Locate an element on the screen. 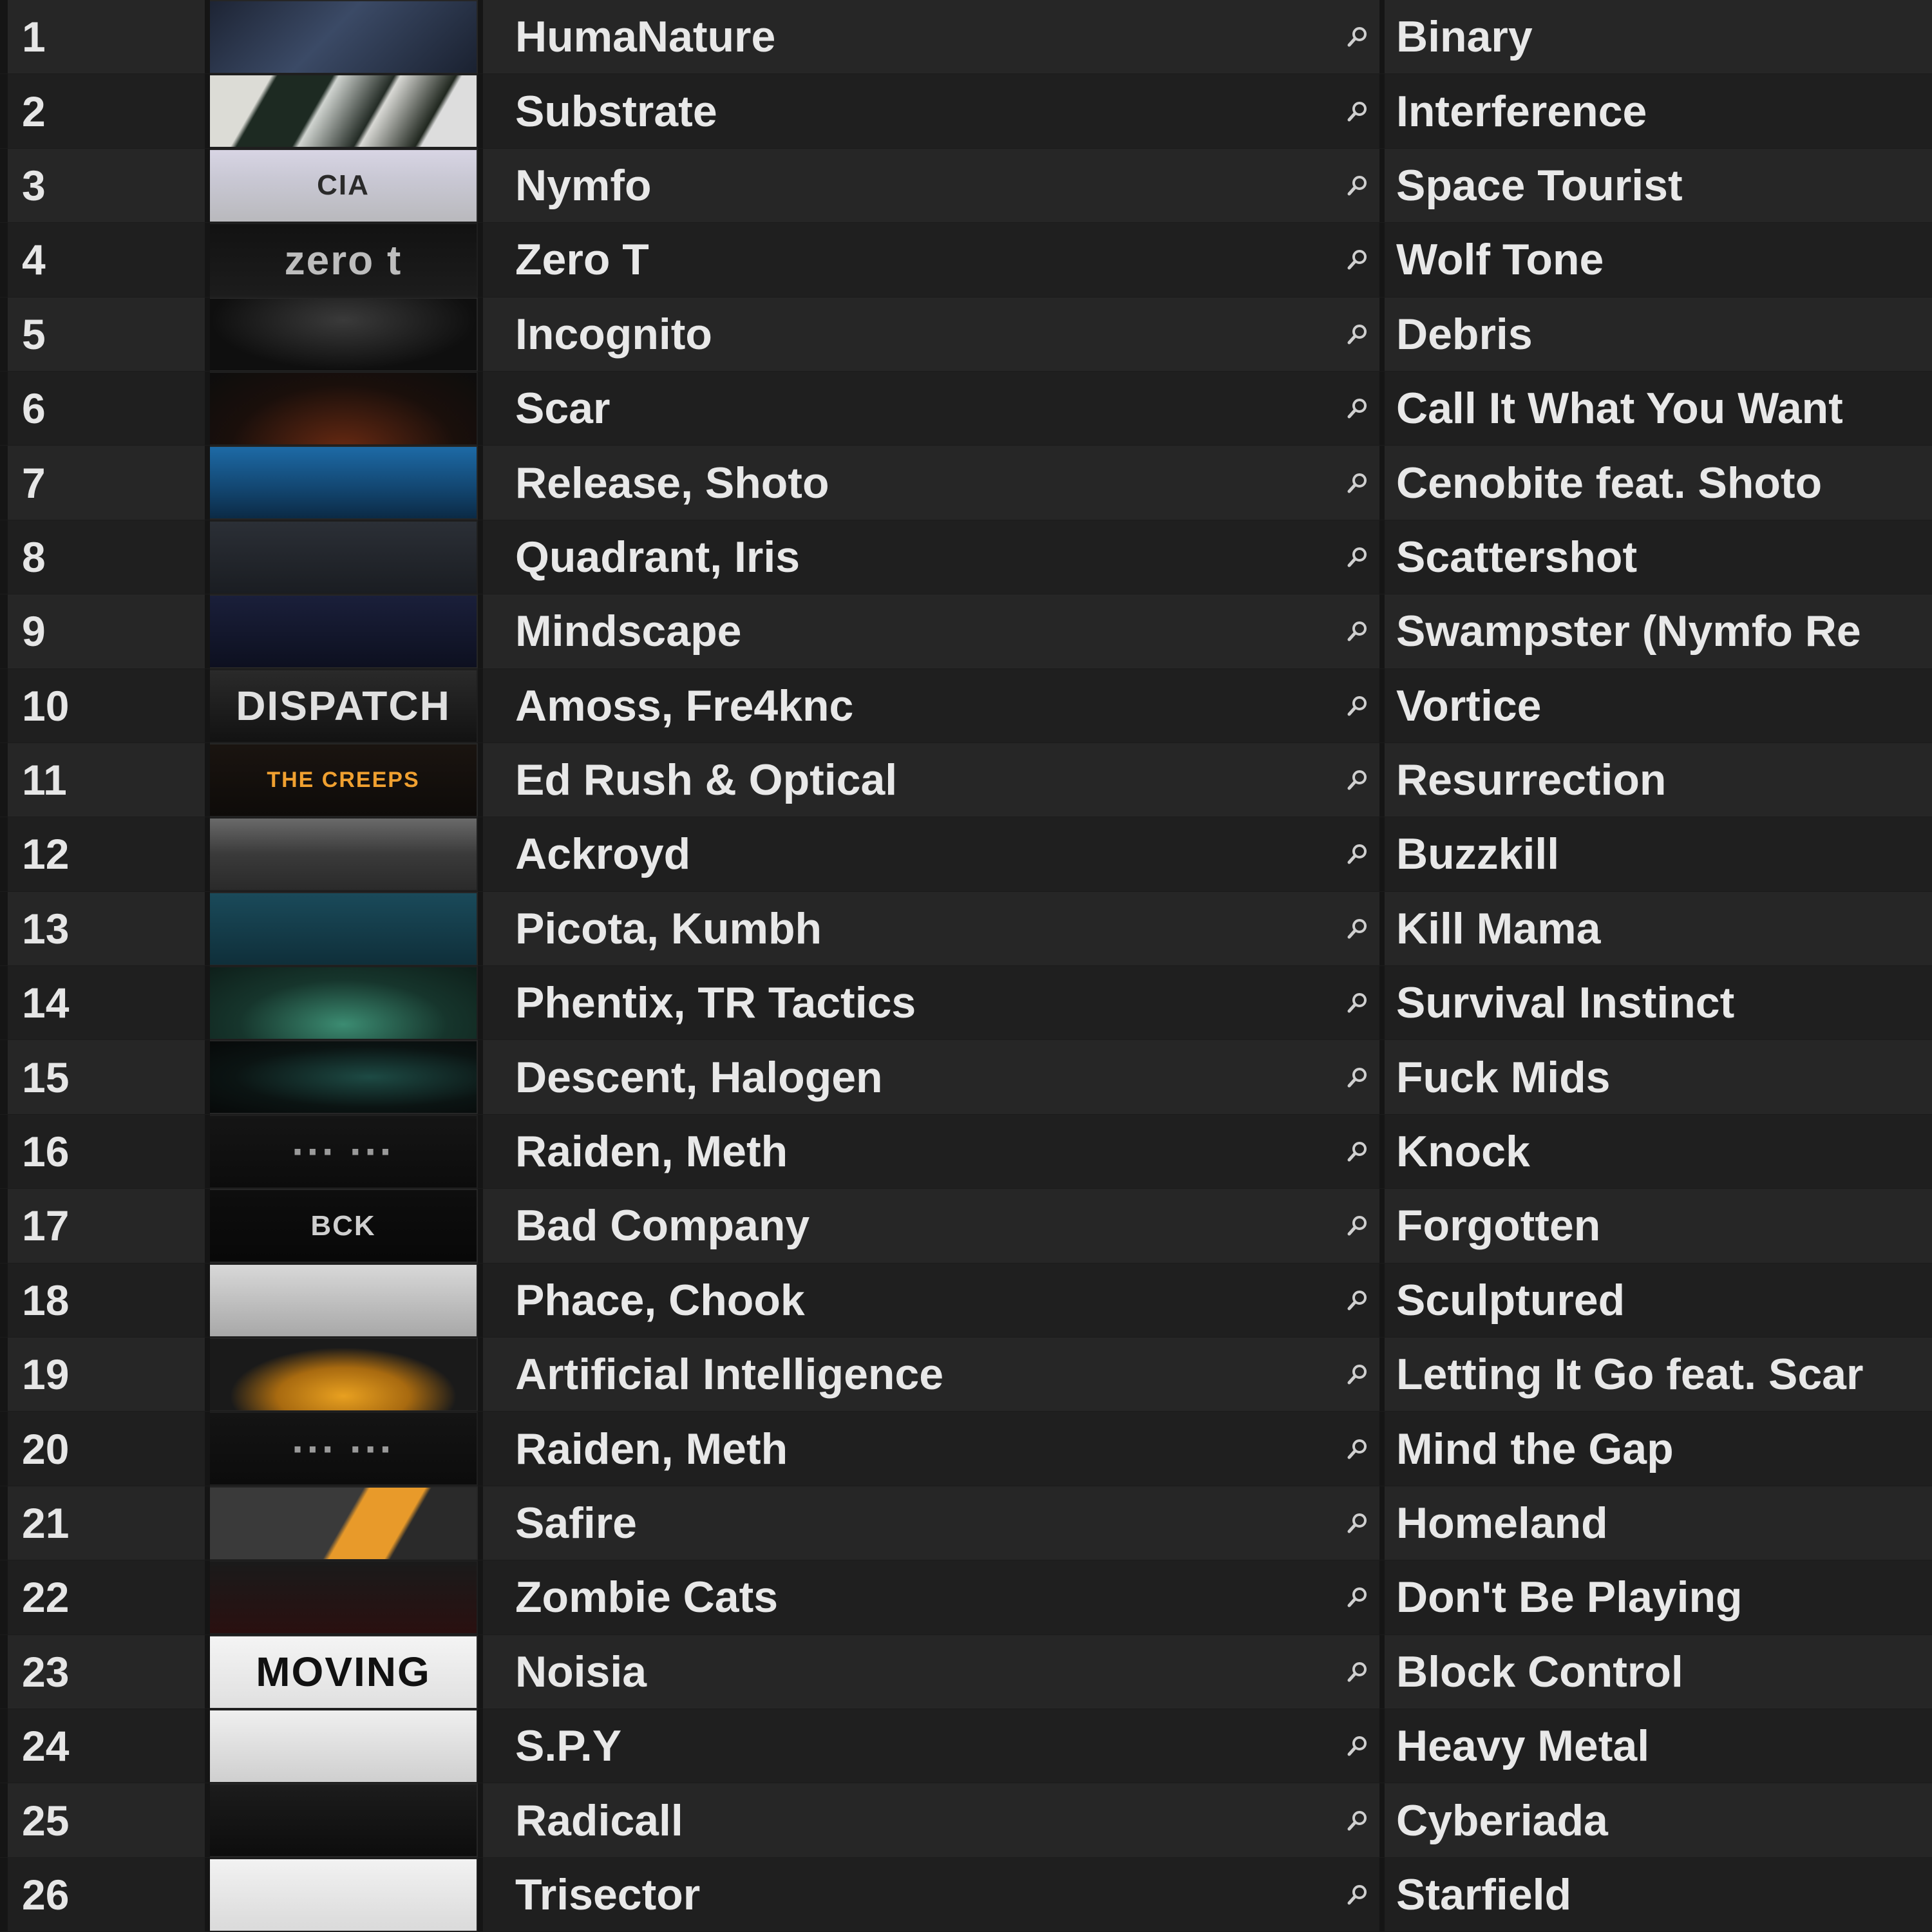 The image size is (1932, 1932). track-artist: Quadrant, Iris is located at coordinates (911, 557).